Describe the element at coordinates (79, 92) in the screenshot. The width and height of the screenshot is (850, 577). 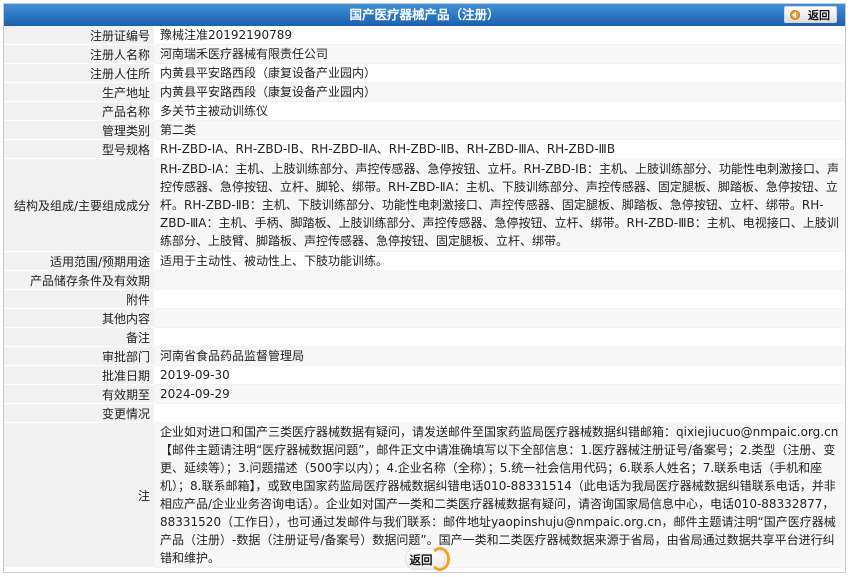
I see `field-label: 生产地址` at that location.